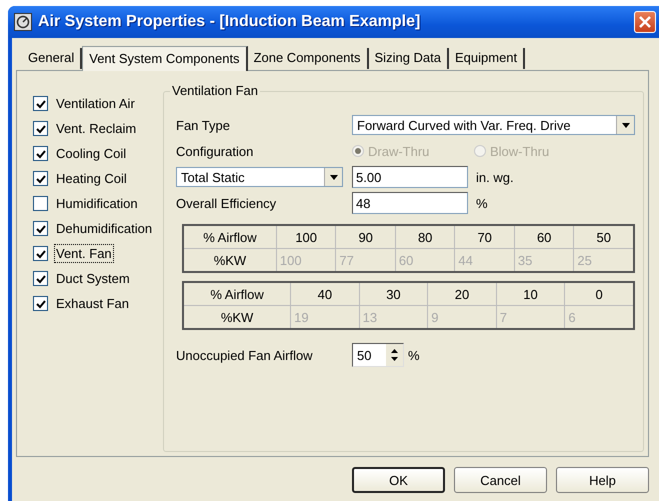 The width and height of the screenshot is (659, 501). What do you see at coordinates (91, 153) in the screenshot?
I see `checkbox-label: Cooling Coil` at bounding box center [91, 153].